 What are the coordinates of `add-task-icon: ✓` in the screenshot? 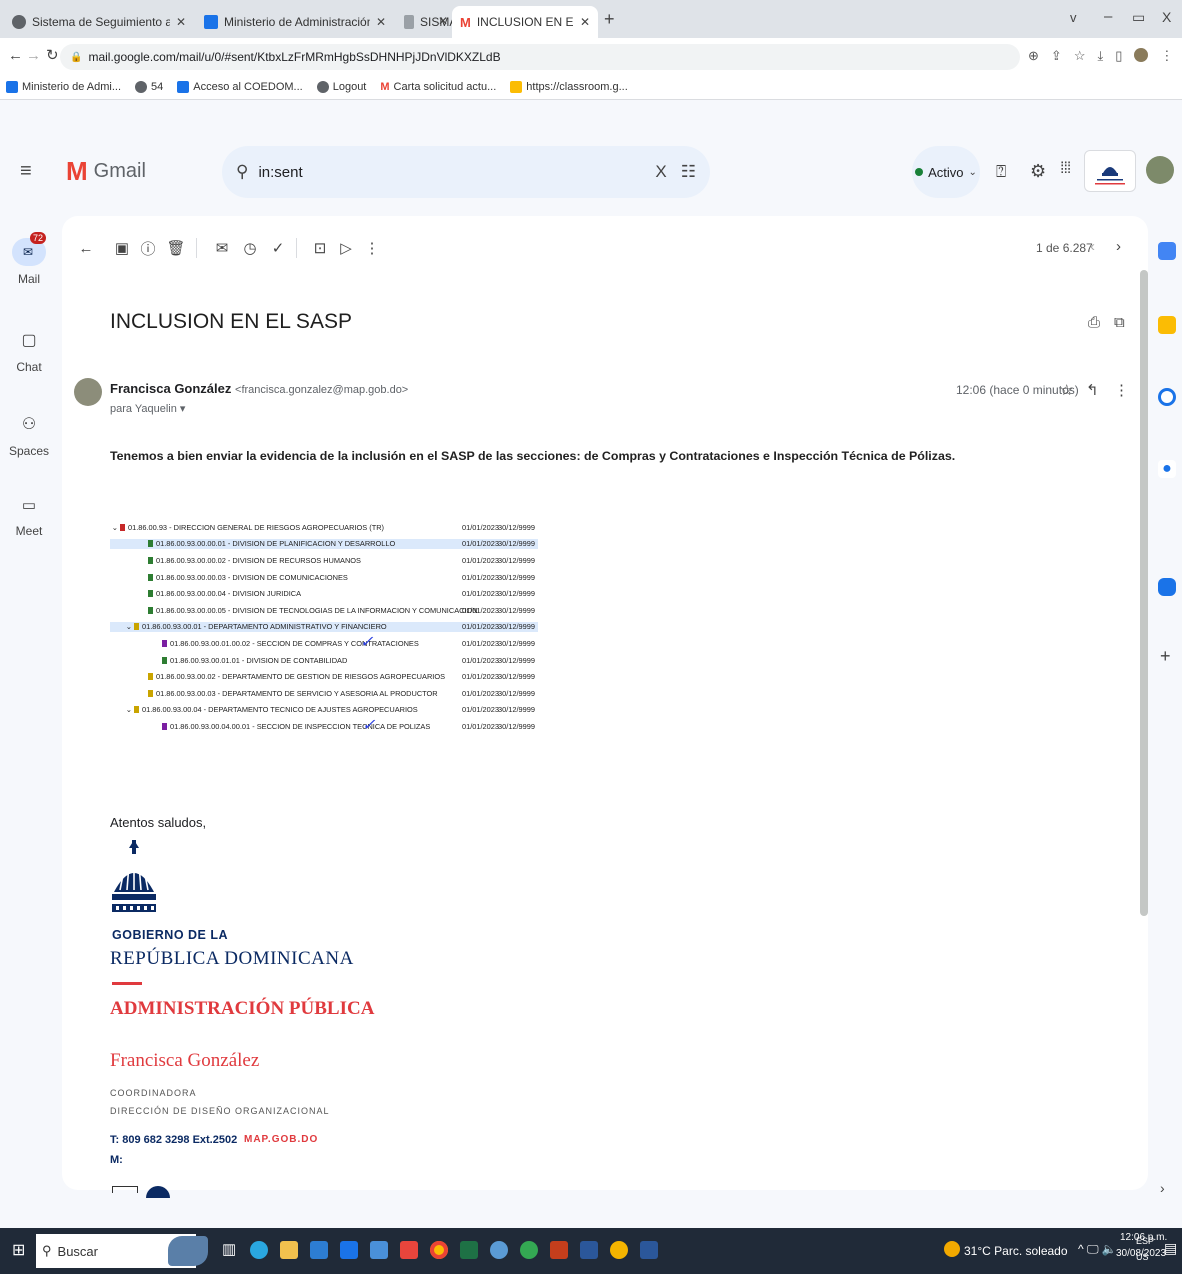 It's located at (278, 248).